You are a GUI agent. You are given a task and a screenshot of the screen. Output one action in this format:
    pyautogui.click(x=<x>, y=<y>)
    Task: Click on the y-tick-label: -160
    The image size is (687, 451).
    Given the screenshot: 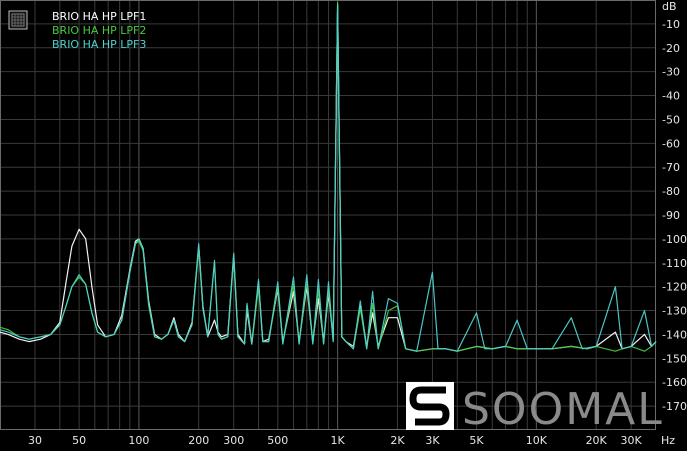 What is the action you would take?
    pyautogui.click(x=674, y=382)
    